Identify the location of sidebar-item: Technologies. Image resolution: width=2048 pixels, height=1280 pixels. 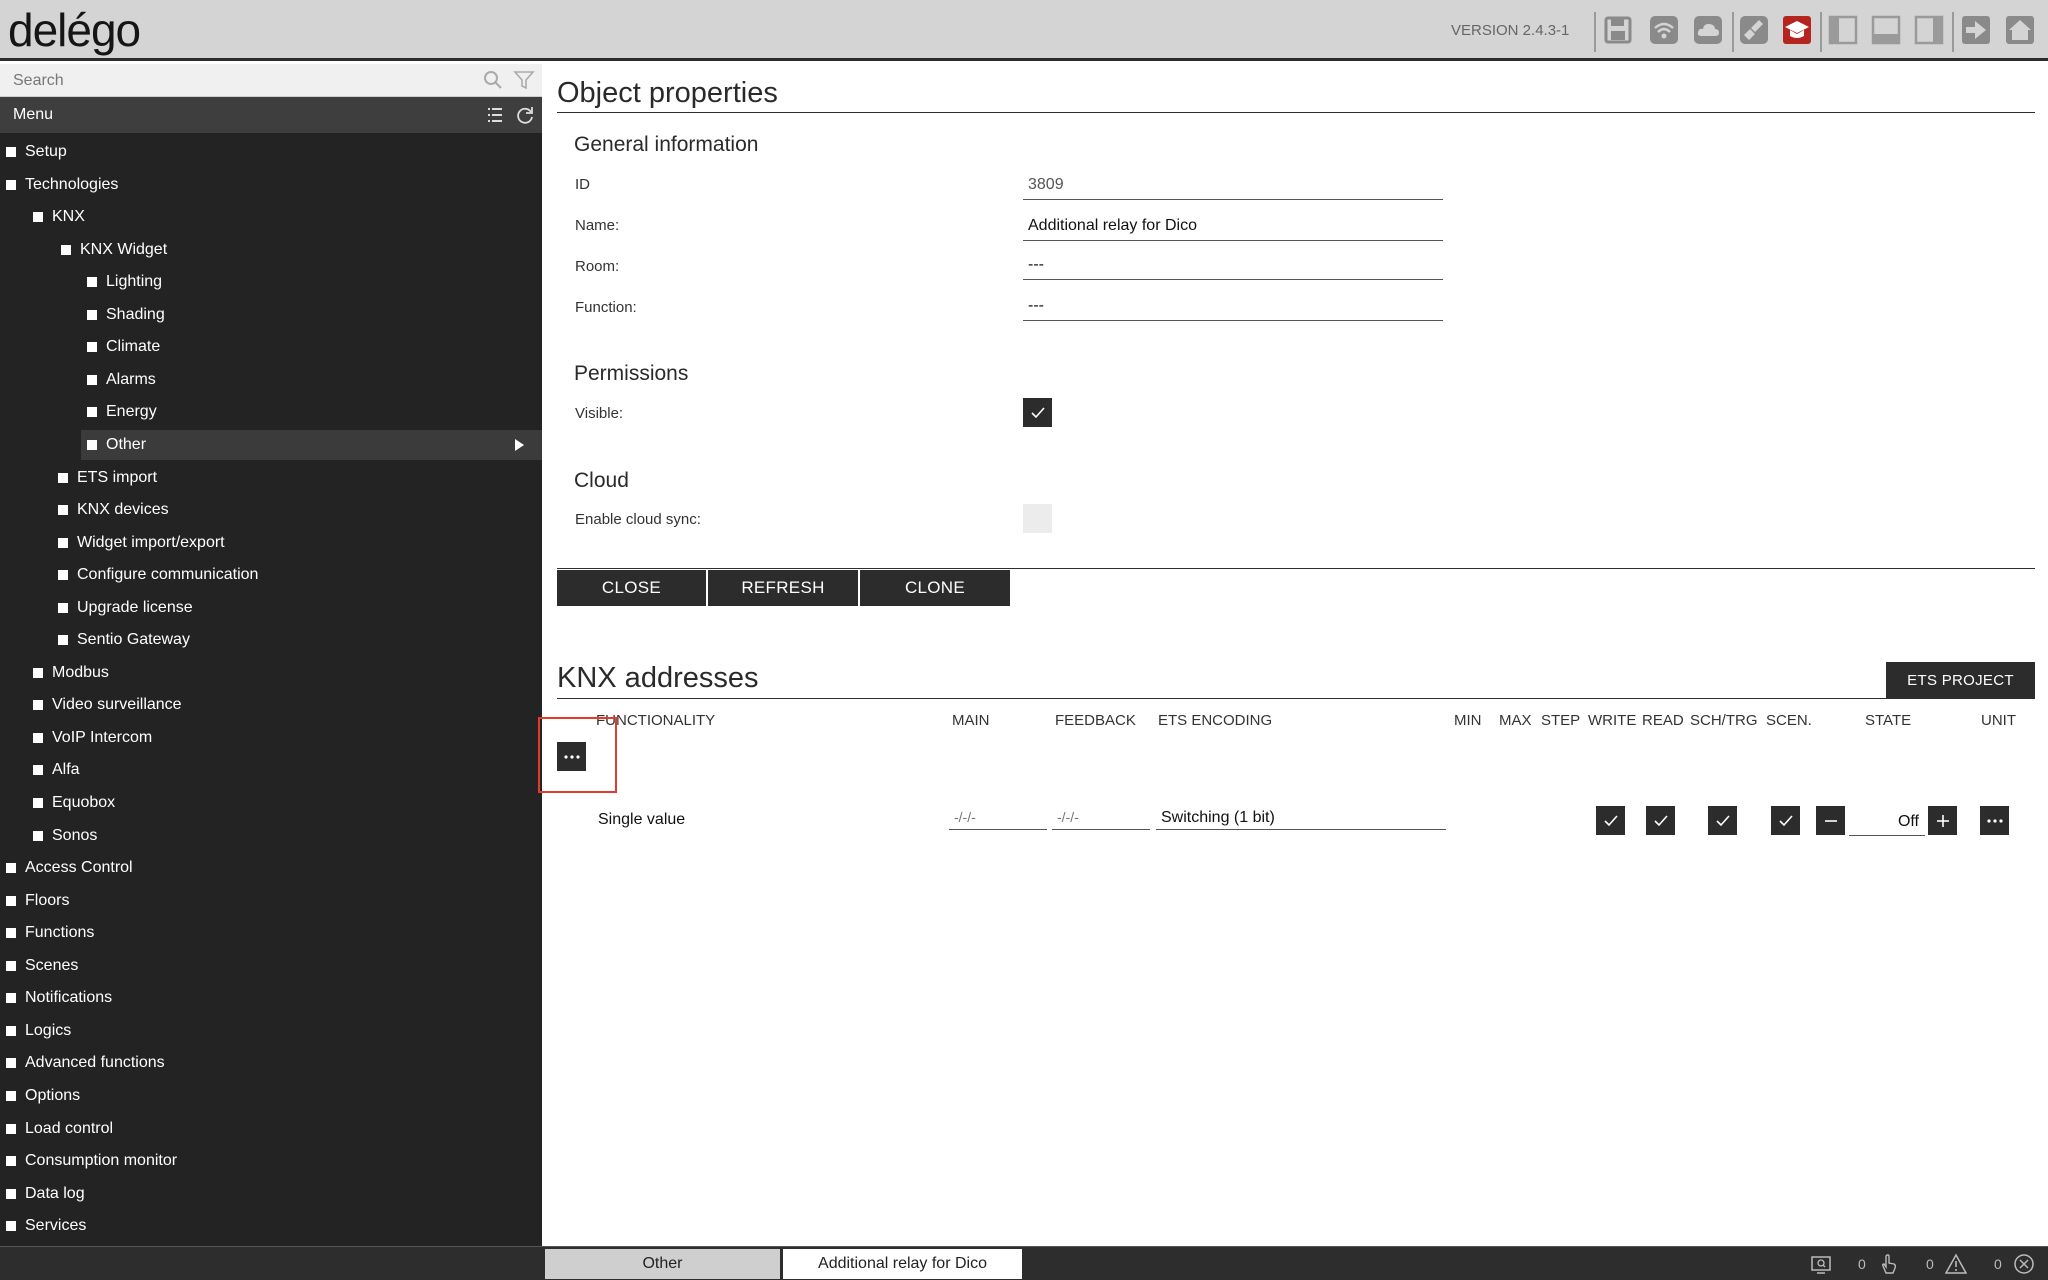
(62, 185).